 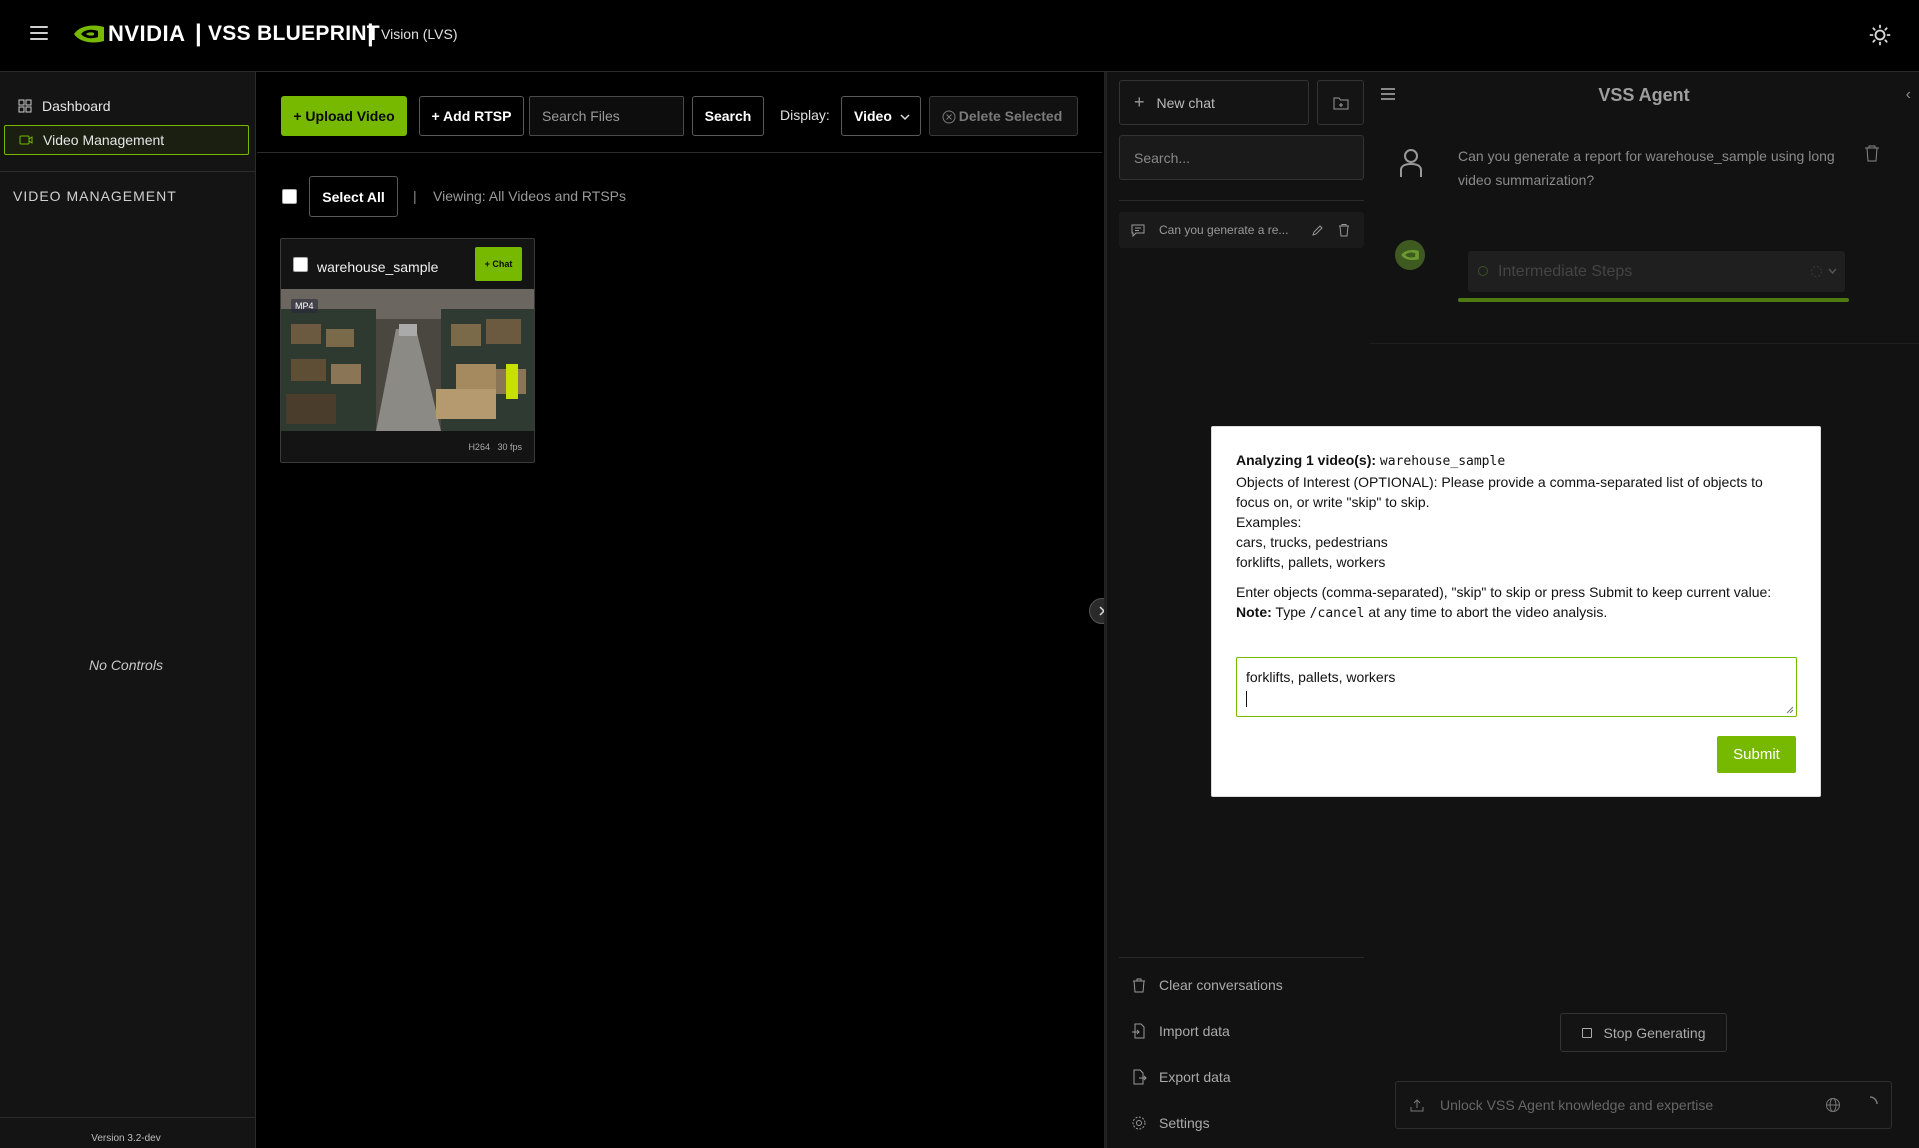 What do you see at coordinates (1880, 35) in the screenshot?
I see `sun-icon` at bounding box center [1880, 35].